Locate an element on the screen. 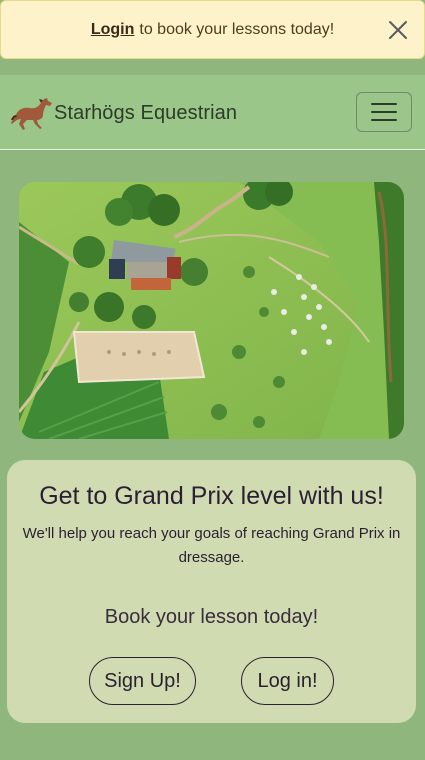  book-lesson-text: Book your lesson today! is located at coordinates (211, 617).